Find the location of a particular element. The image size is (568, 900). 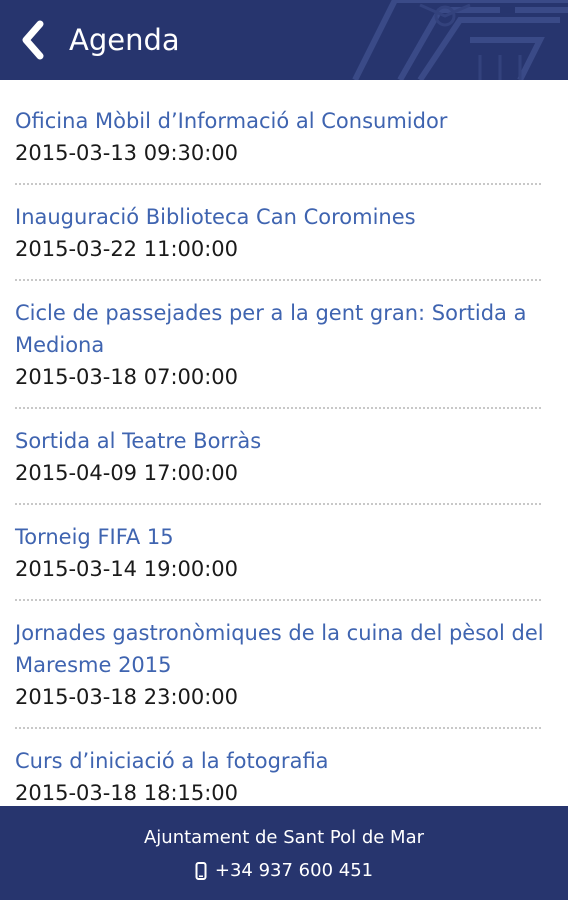

page-title: Agenda is located at coordinates (124, 40).